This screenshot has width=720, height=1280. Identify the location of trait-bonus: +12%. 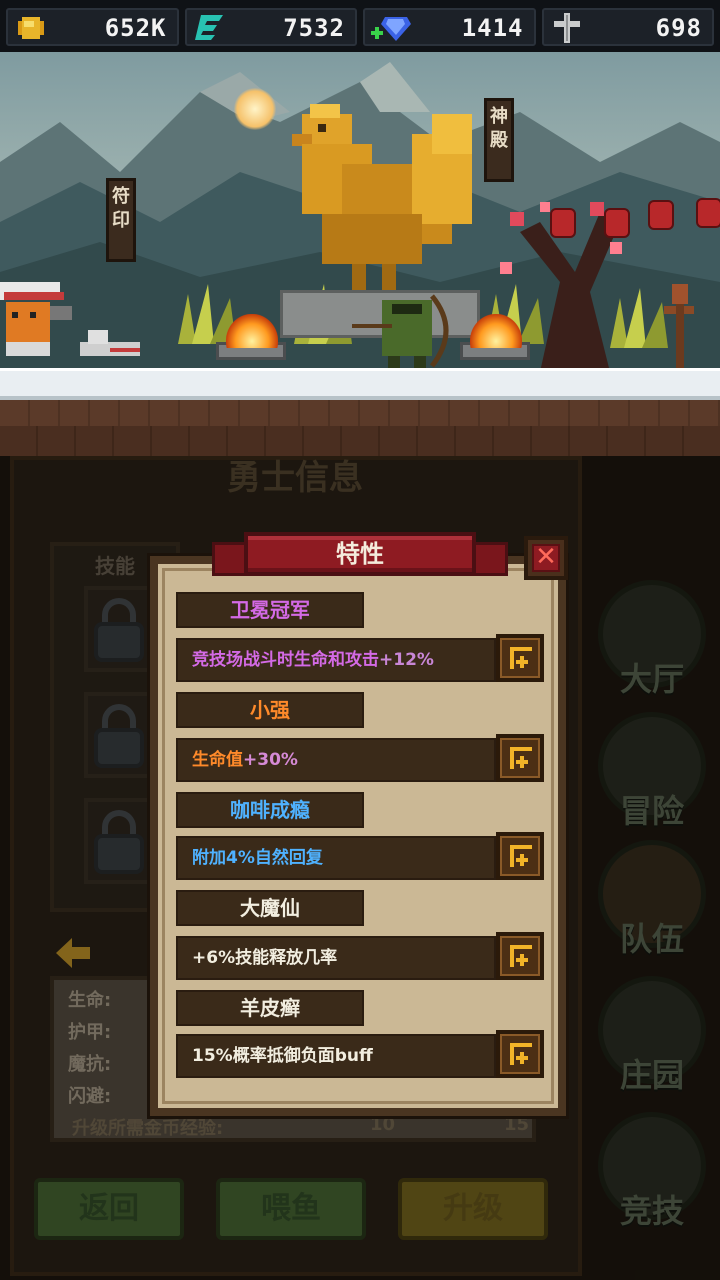
(406, 660).